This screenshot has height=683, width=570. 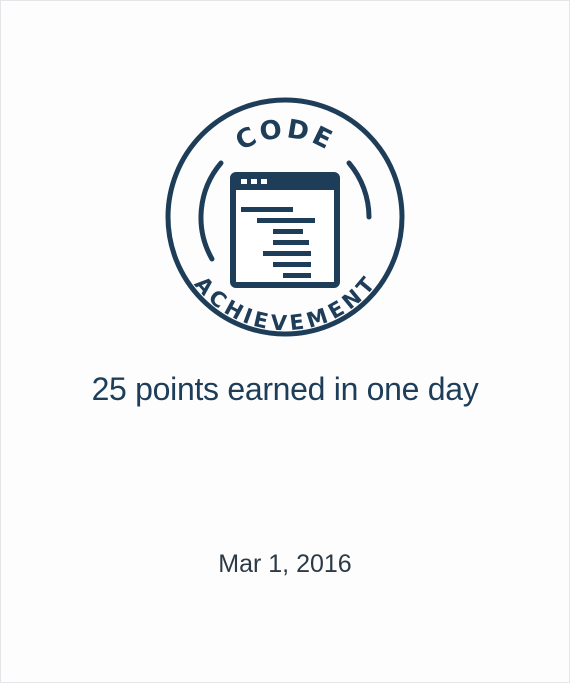 I want to click on code-achievement-badge: CODE ACHIEVEMENT, so click(x=285, y=217).